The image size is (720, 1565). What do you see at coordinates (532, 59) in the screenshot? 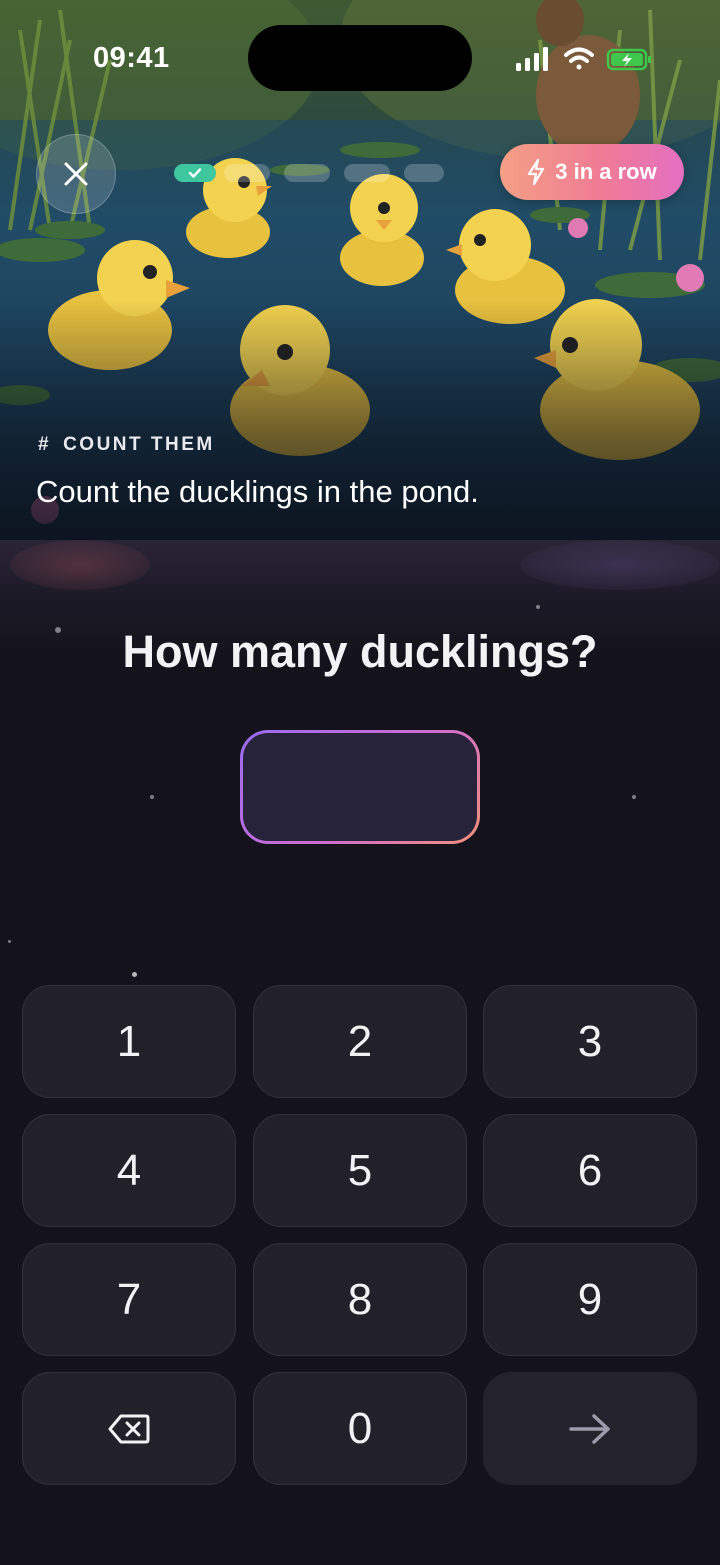
I see `signal-icon` at bounding box center [532, 59].